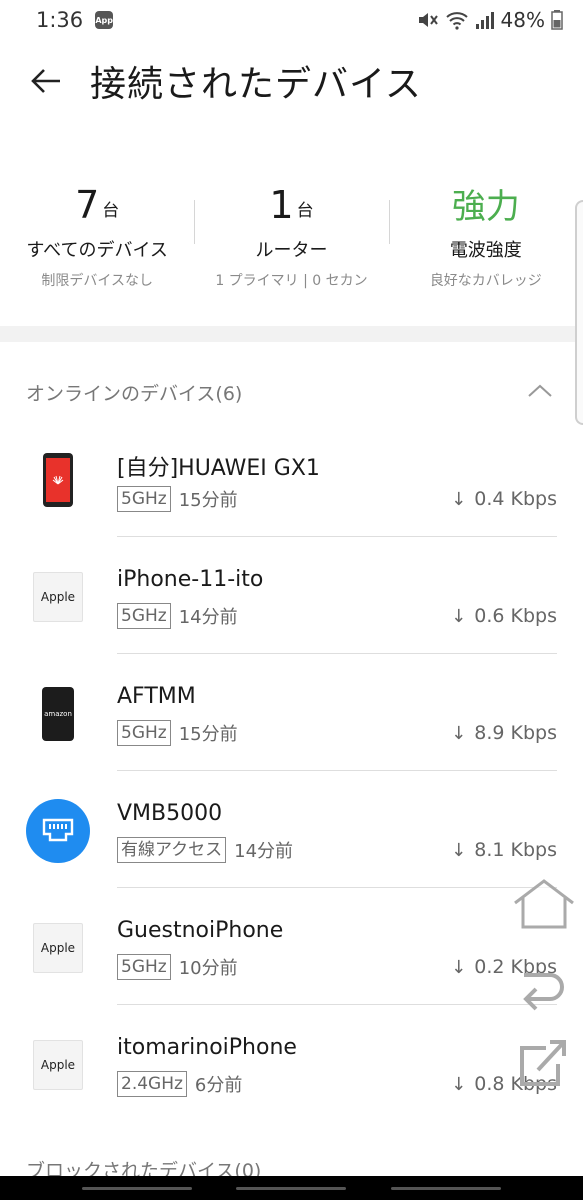 This screenshot has height=1200, width=583. I want to click on share-floating-button, so click(544, 1062).